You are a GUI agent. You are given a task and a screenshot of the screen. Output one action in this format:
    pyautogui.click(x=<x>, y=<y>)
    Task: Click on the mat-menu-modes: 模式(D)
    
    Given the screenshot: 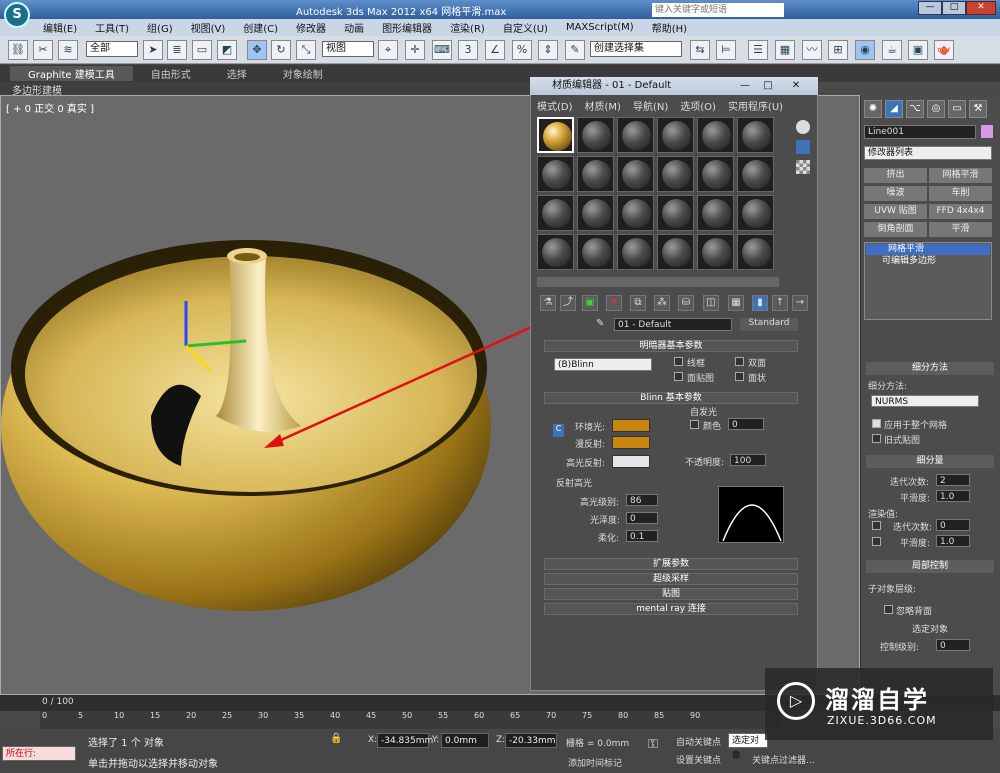 What is the action you would take?
    pyautogui.click(x=555, y=106)
    